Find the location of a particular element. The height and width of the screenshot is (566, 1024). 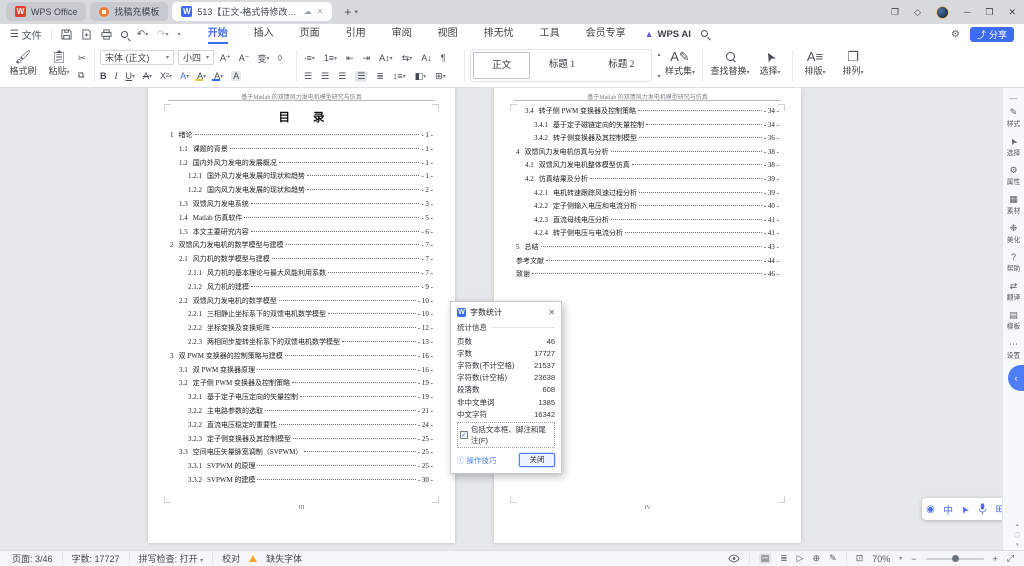

workspace-icon: ❐ is located at coordinates (895, 12).